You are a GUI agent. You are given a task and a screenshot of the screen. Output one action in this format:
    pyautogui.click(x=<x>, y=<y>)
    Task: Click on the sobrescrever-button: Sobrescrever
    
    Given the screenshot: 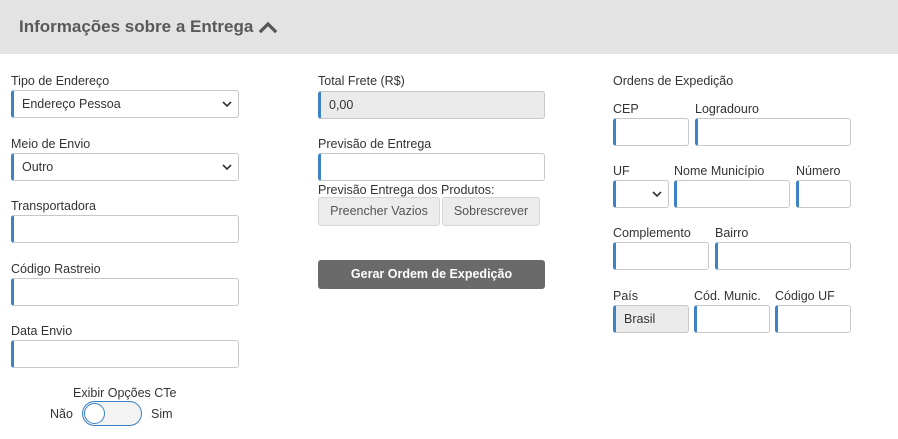 What is the action you would take?
    pyautogui.click(x=491, y=211)
    